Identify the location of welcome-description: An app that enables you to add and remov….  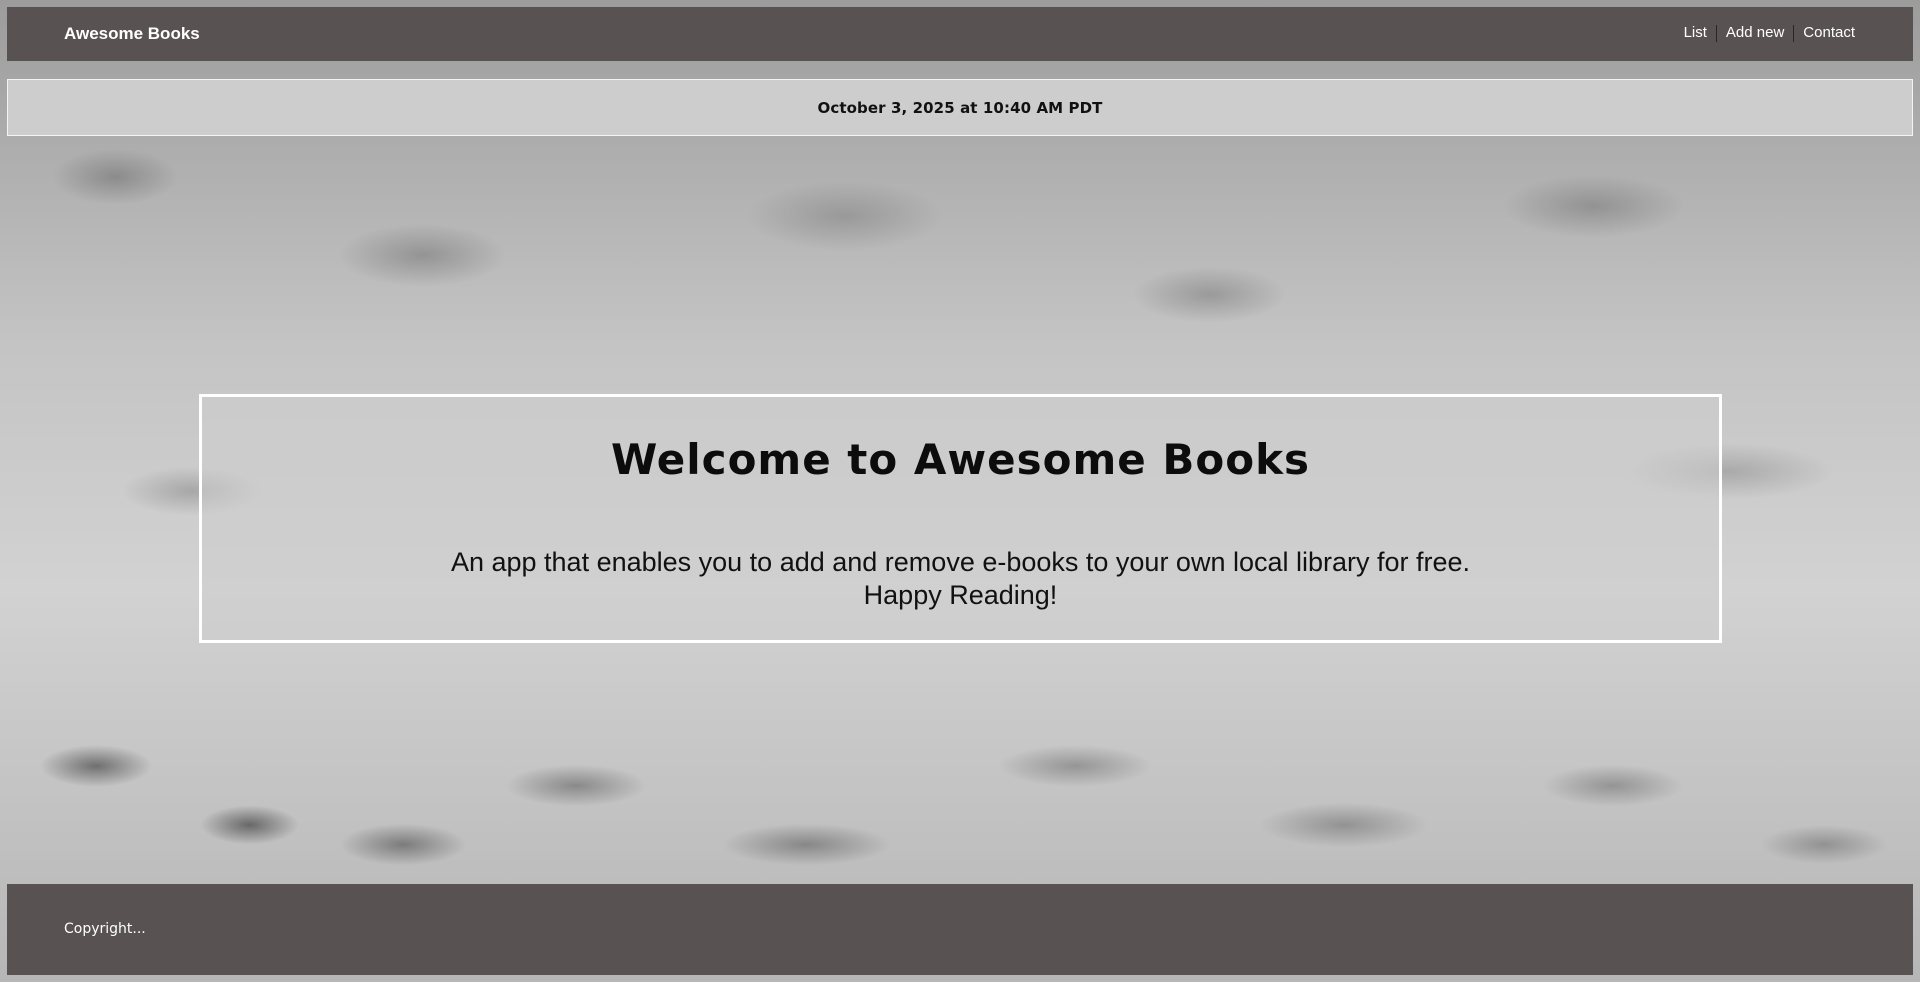
(960, 579).